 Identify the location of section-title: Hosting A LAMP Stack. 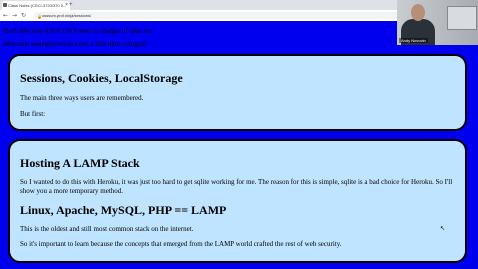
(80, 163).